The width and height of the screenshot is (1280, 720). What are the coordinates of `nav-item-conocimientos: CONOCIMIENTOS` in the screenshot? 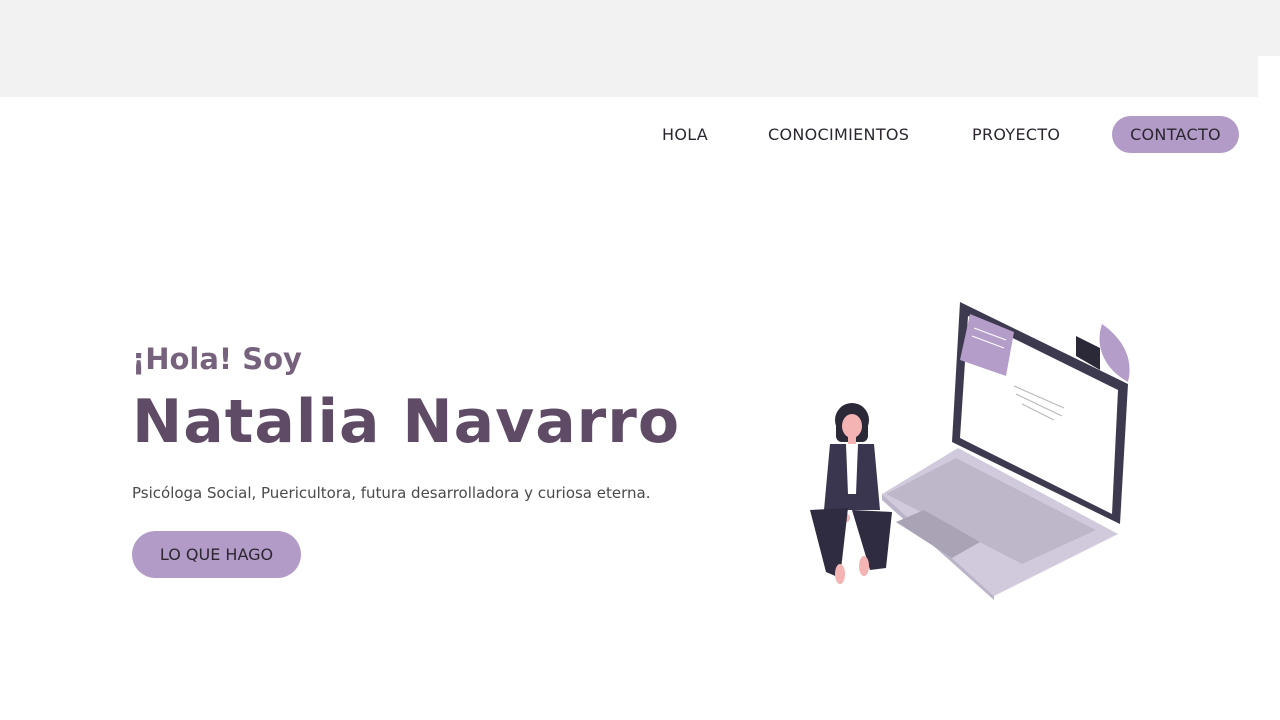 It's located at (838, 134).